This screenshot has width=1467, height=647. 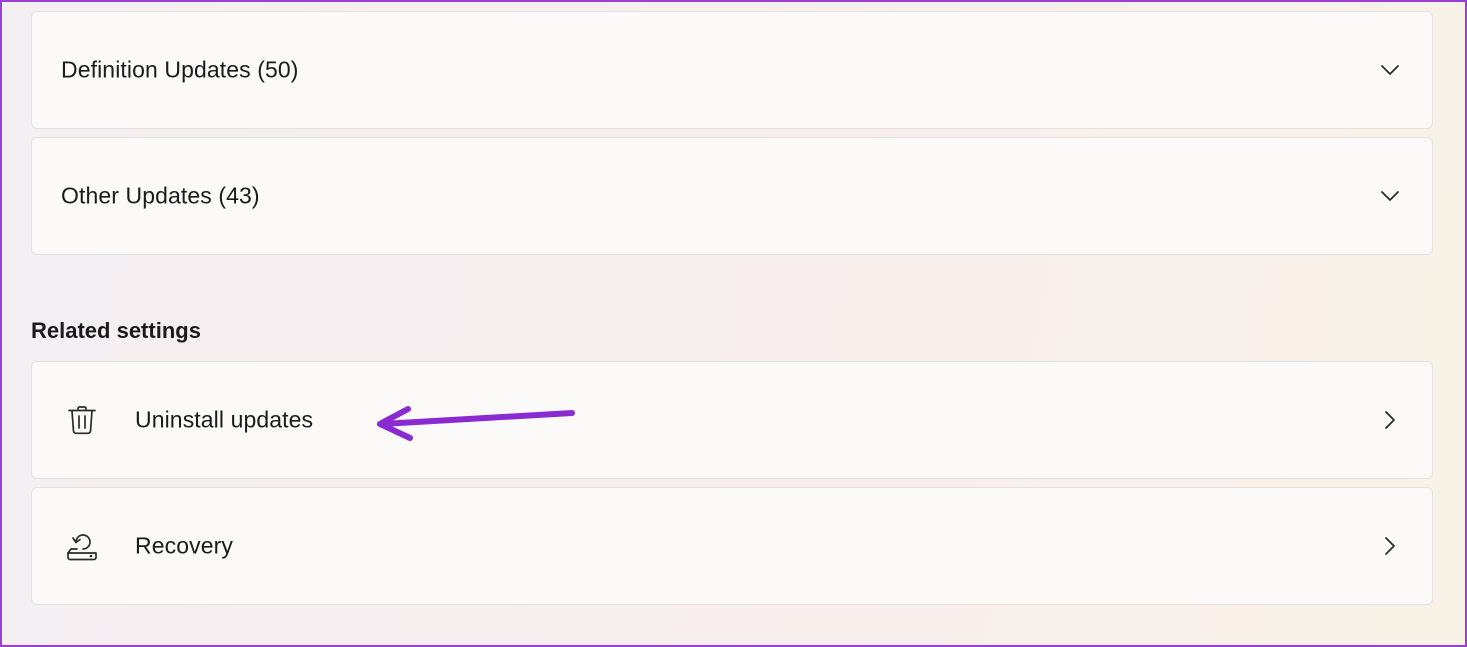 What do you see at coordinates (476, 423) in the screenshot?
I see `annotation-arrow-icon` at bounding box center [476, 423].